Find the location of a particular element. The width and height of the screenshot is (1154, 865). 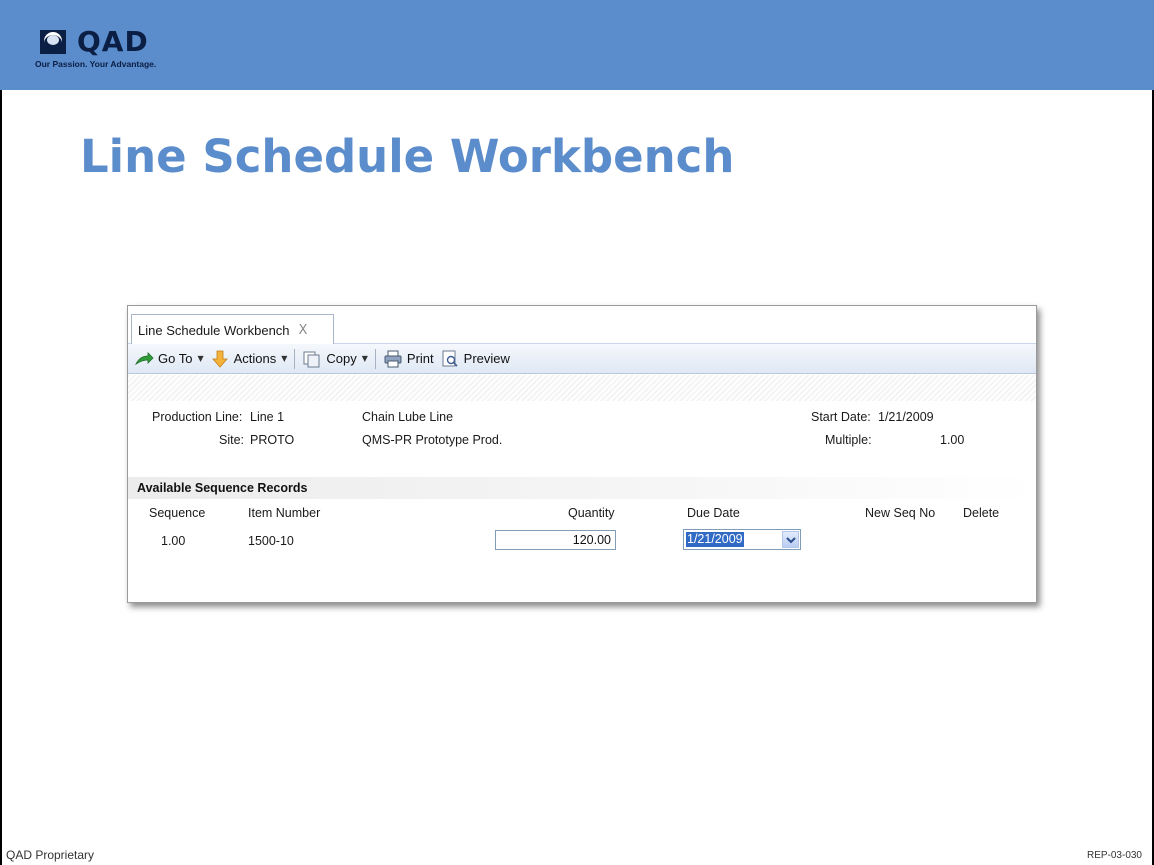

printer-icon is located at coordinates (393, 358).